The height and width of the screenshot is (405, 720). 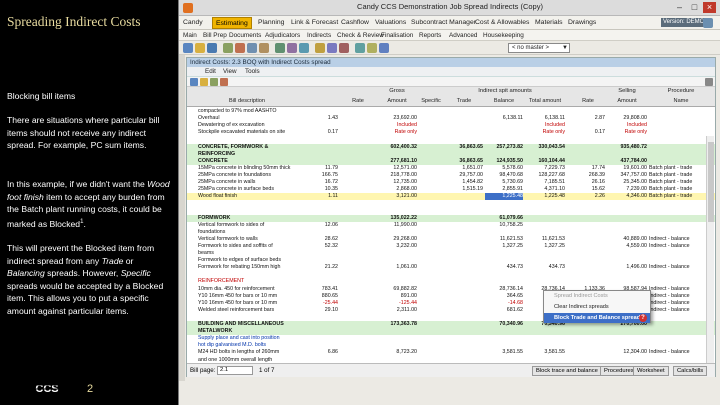 I want to click on expand-icon, so click(x=204, y=82).